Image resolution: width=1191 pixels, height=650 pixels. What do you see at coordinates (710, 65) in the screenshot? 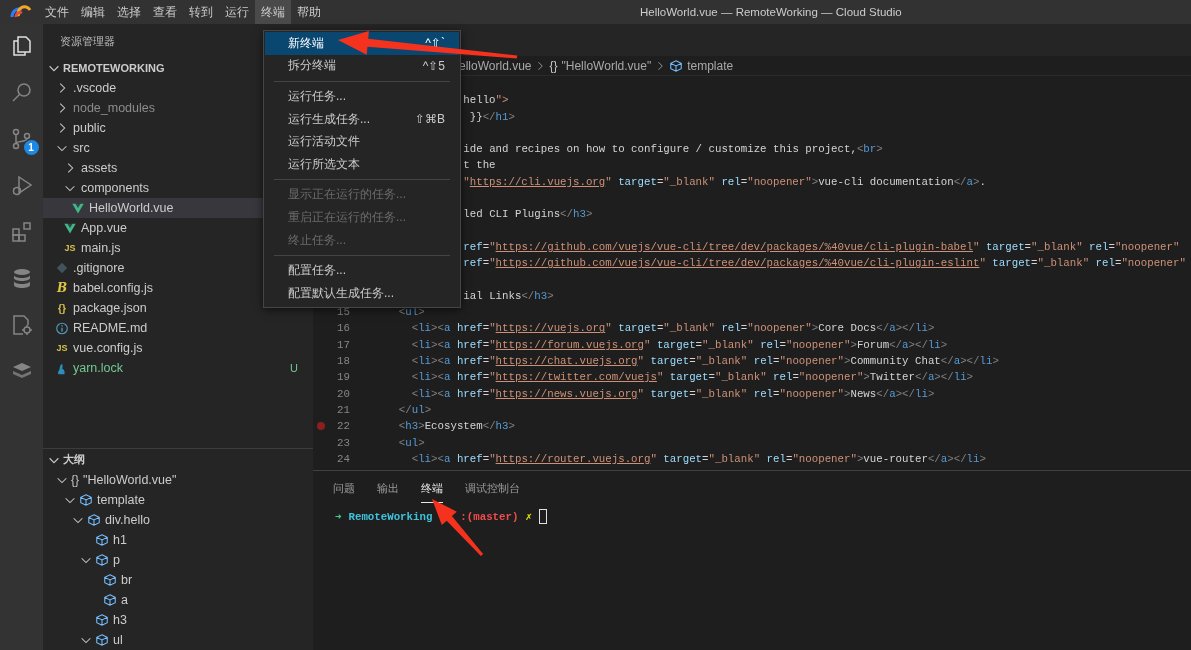
I see `breadcrumb-item: template` at bounding box center [710, 65].